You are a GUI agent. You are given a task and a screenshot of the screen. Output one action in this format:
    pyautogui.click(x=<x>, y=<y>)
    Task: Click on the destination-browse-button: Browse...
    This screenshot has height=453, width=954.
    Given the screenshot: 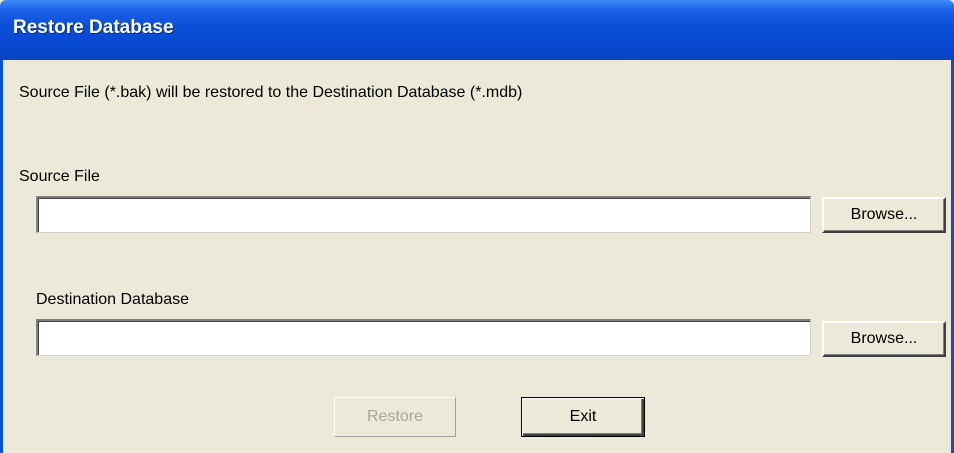 What is the action you would take?
    pyautogui.click(x=884, y=339)
    